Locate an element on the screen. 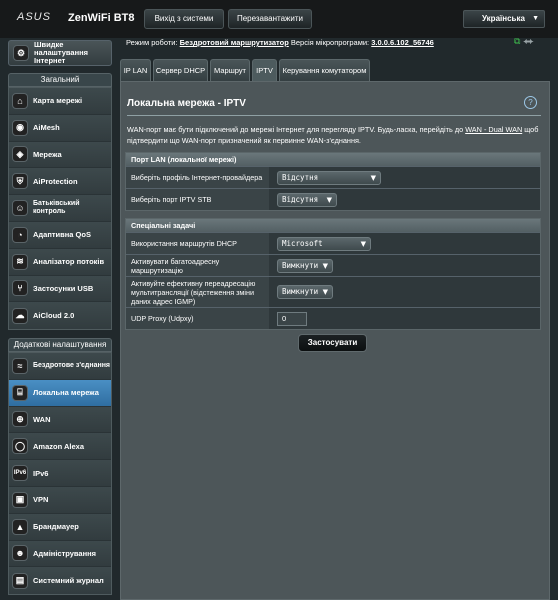 This screenshot has width=558, height=600. firmware-link: 3.0.0.6.102_56746 is located at coordinates (402, 42).